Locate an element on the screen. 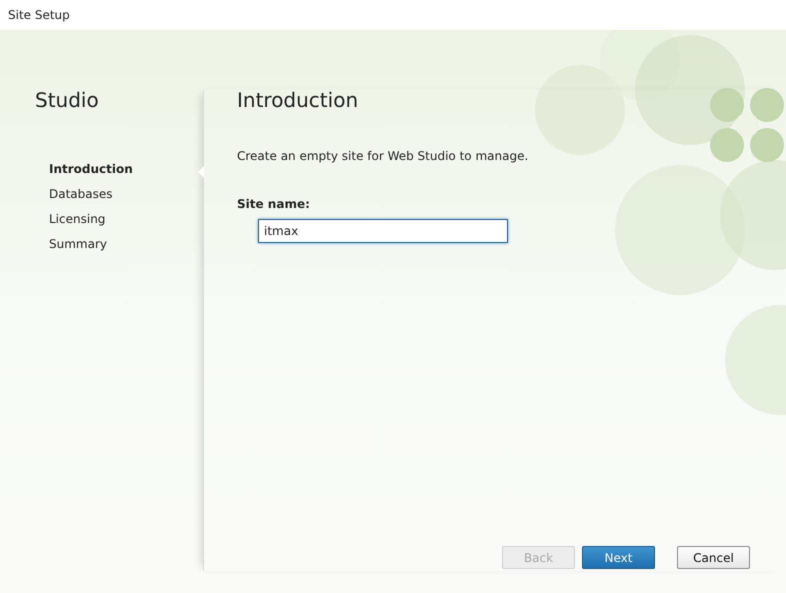  description: Create an empty site for Web Studio to manage. is located at coordinates (382, 156).